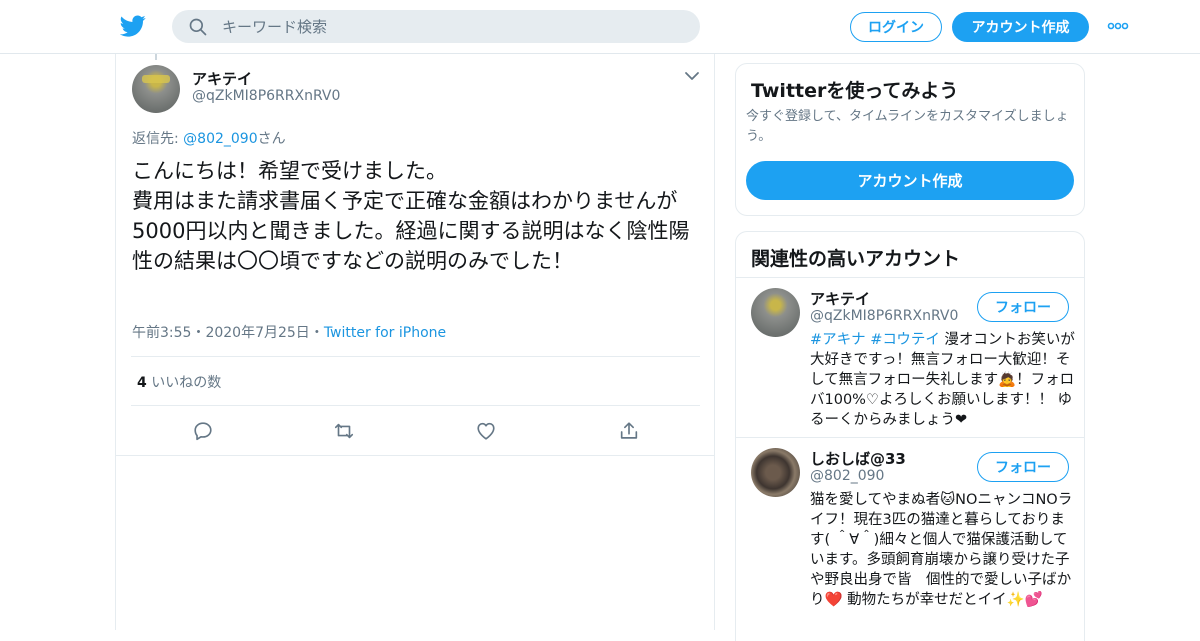  What do you see at coordinates (884, 316) in the screenshot?
I see `account-handle: @qZkMI8P6RRXnRV0` at bounding box center [884, 316].